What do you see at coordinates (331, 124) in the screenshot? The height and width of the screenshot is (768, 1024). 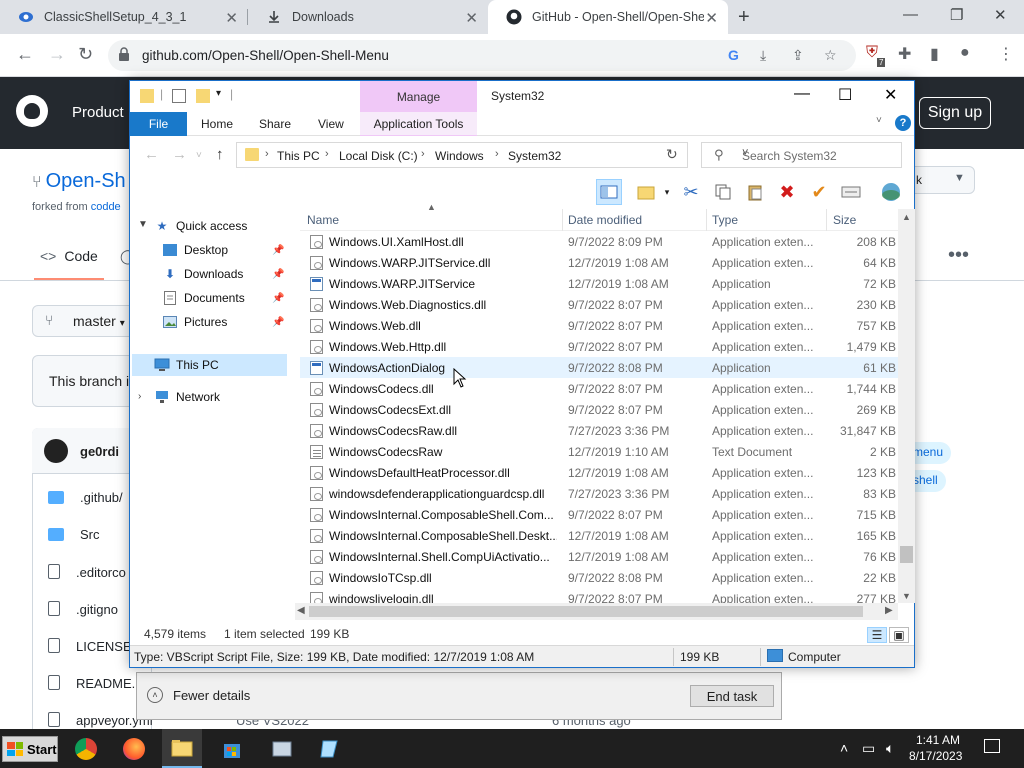 I see `tab-view: View` at bounding box center [331, 124].